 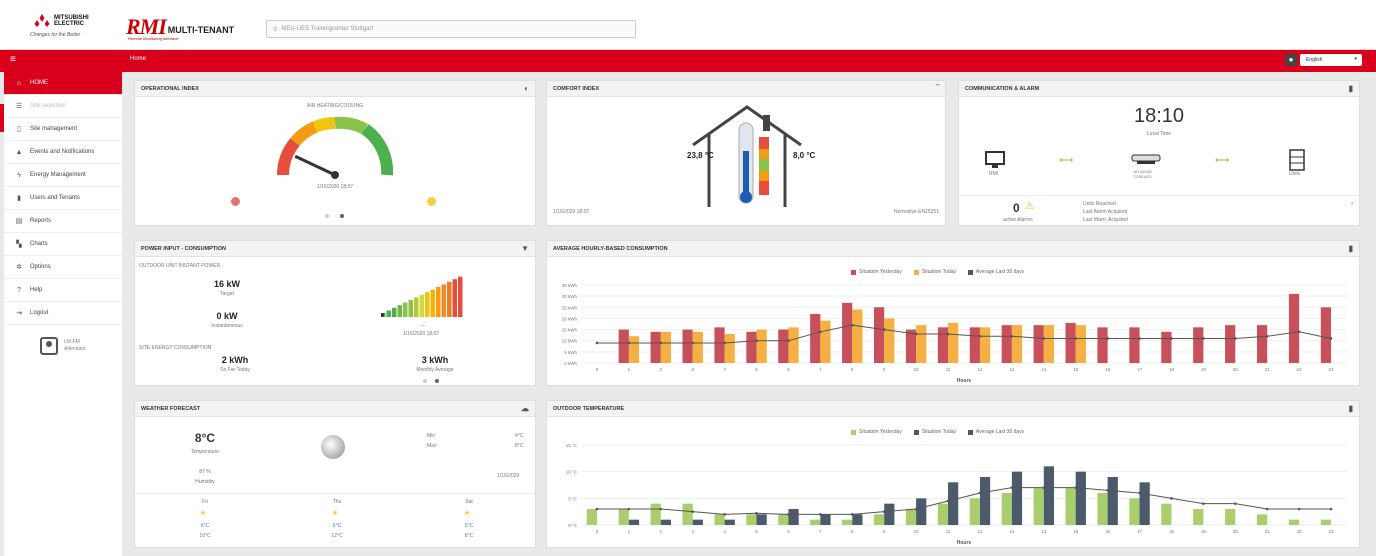 What do you see at coordinates (525, 248) in the screenshot?
I see `plug-icon: ▼` at bounding box center [525, 248].